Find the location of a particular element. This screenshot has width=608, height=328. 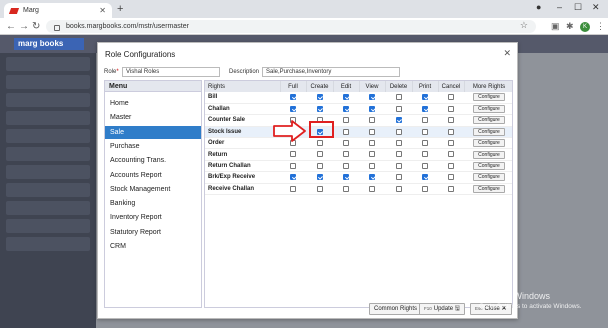

extension-icon: ▣ is located at coordinates (555, 26).